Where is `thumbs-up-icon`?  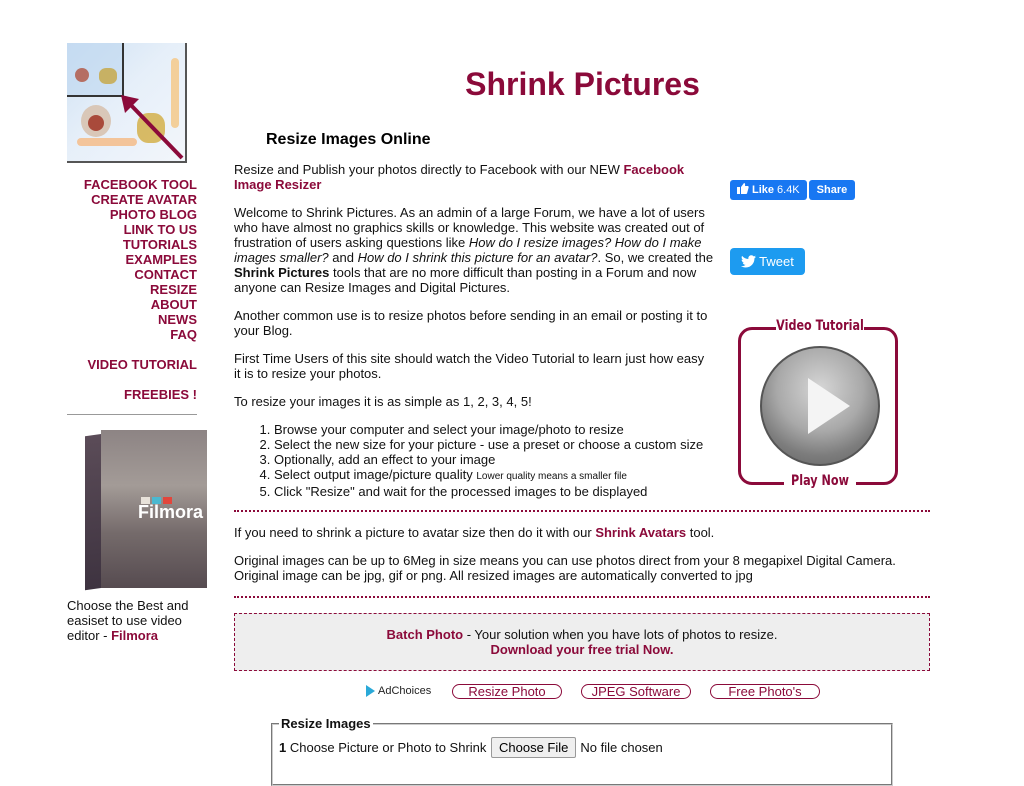 thumbs-up-icon is located at coordinates (743, 188).